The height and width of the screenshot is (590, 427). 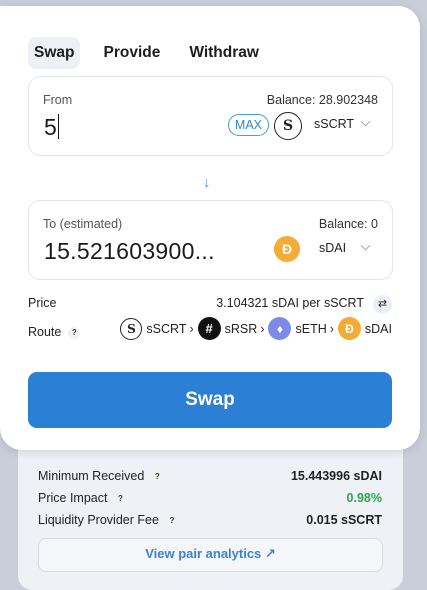 What do you see at coordinates (322, 100) in the screenshot?
I see `from-balance: Balance: 28.902348` at bounding box center [322, 100].